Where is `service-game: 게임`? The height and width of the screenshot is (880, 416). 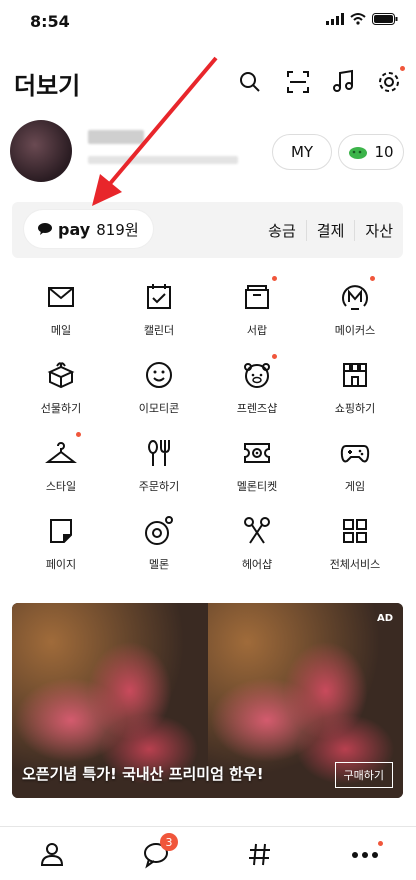 service-game: 게임 is located at coordinates (355, 471).